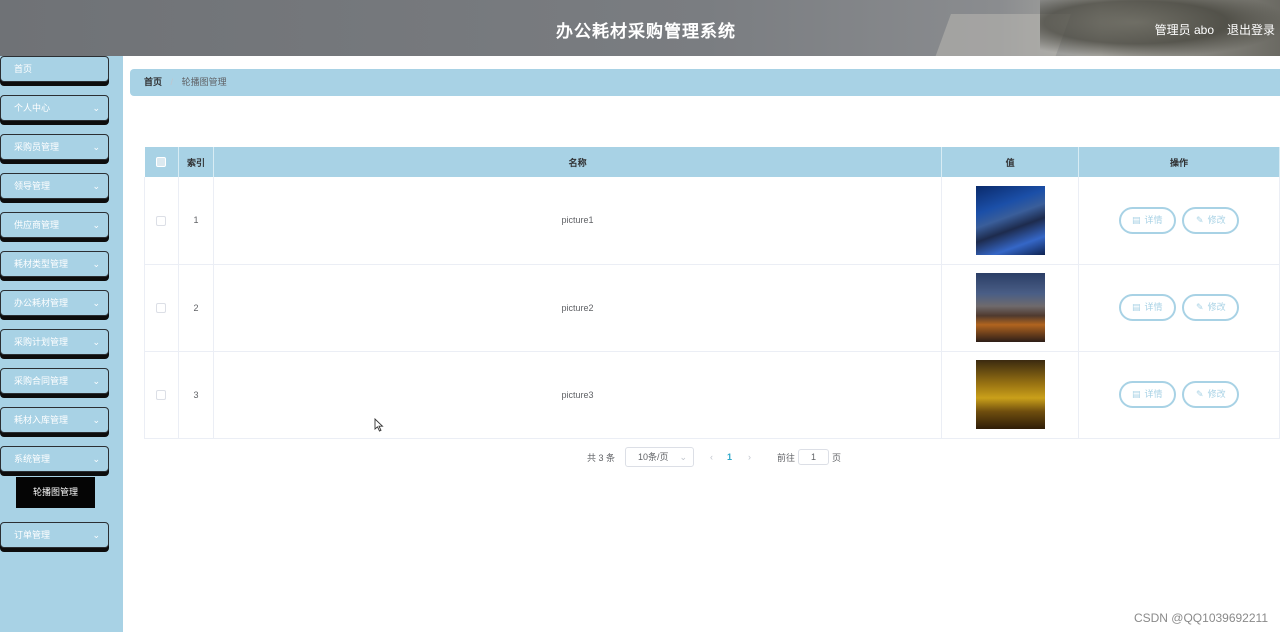  I want to click on sidebar-item-purchase-contract-management: 采购合同管理 ⌄, so click(54, 381).